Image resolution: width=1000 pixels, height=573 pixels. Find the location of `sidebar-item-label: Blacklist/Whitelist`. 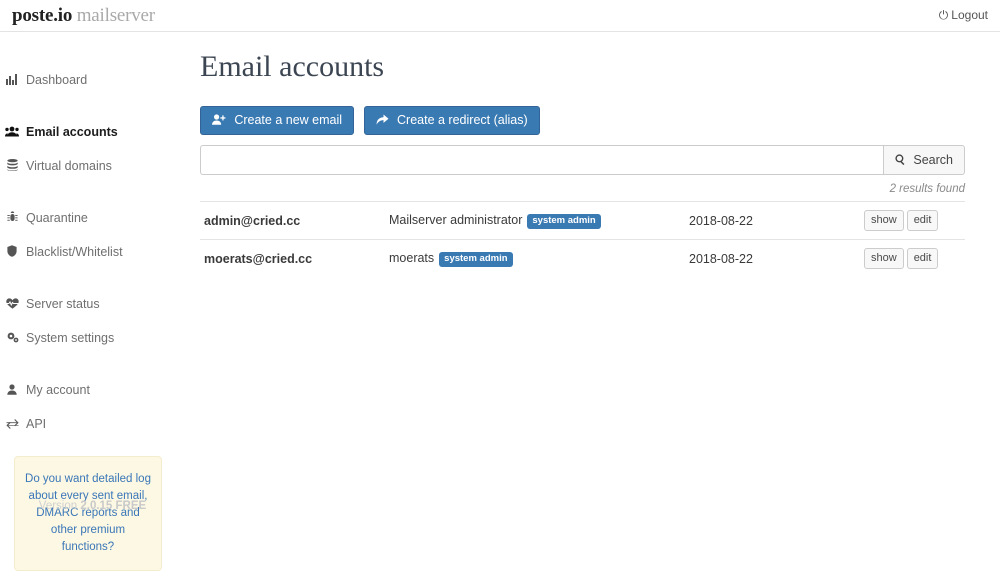

sidebar-item-label: Blacklist/Whitelist is located at coordinates (74, 252).